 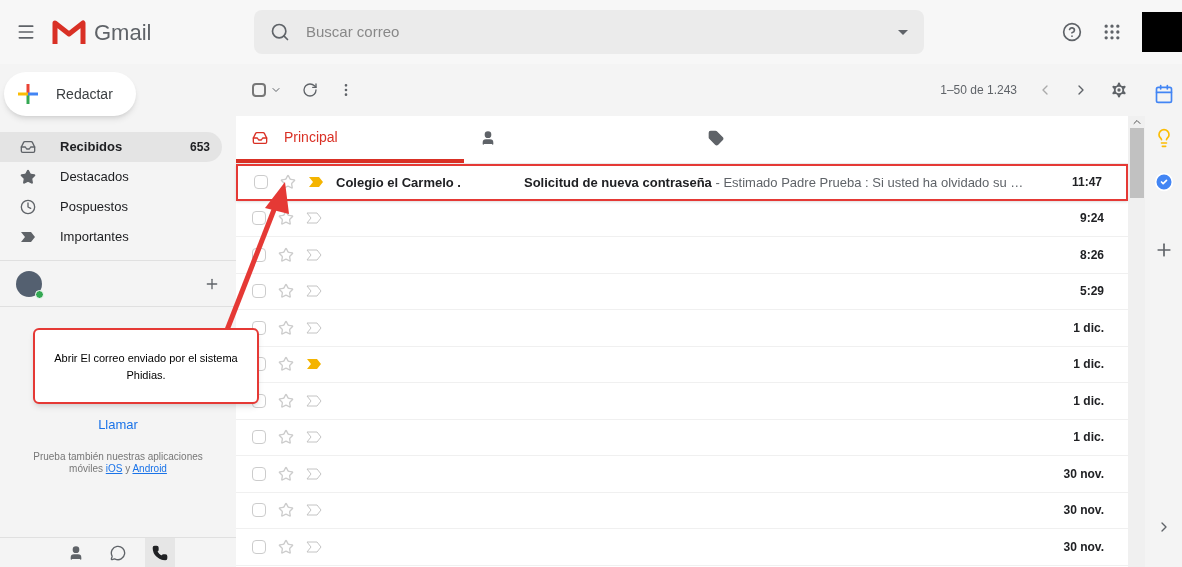 I want to click on clock-icon, so click(x=28, y=207).